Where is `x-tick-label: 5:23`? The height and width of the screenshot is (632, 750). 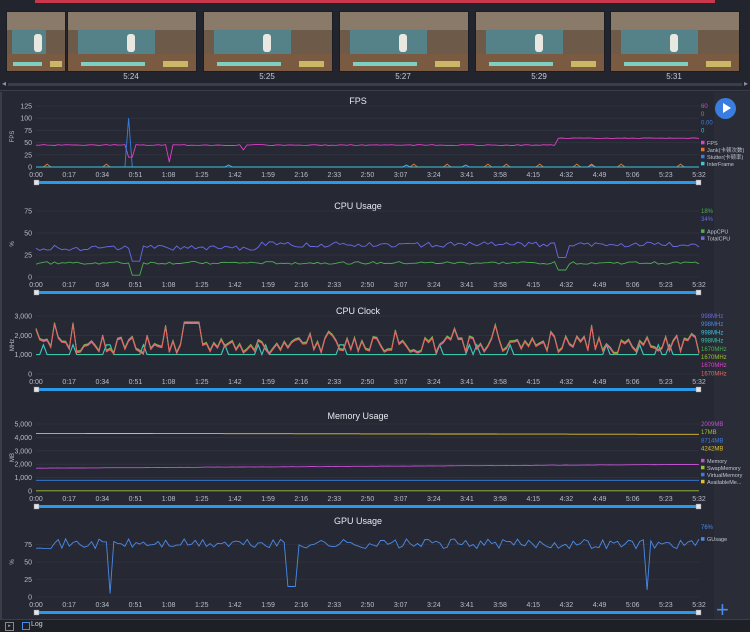
x-tick-label: 5:23 is located at coordinates (666, 285).